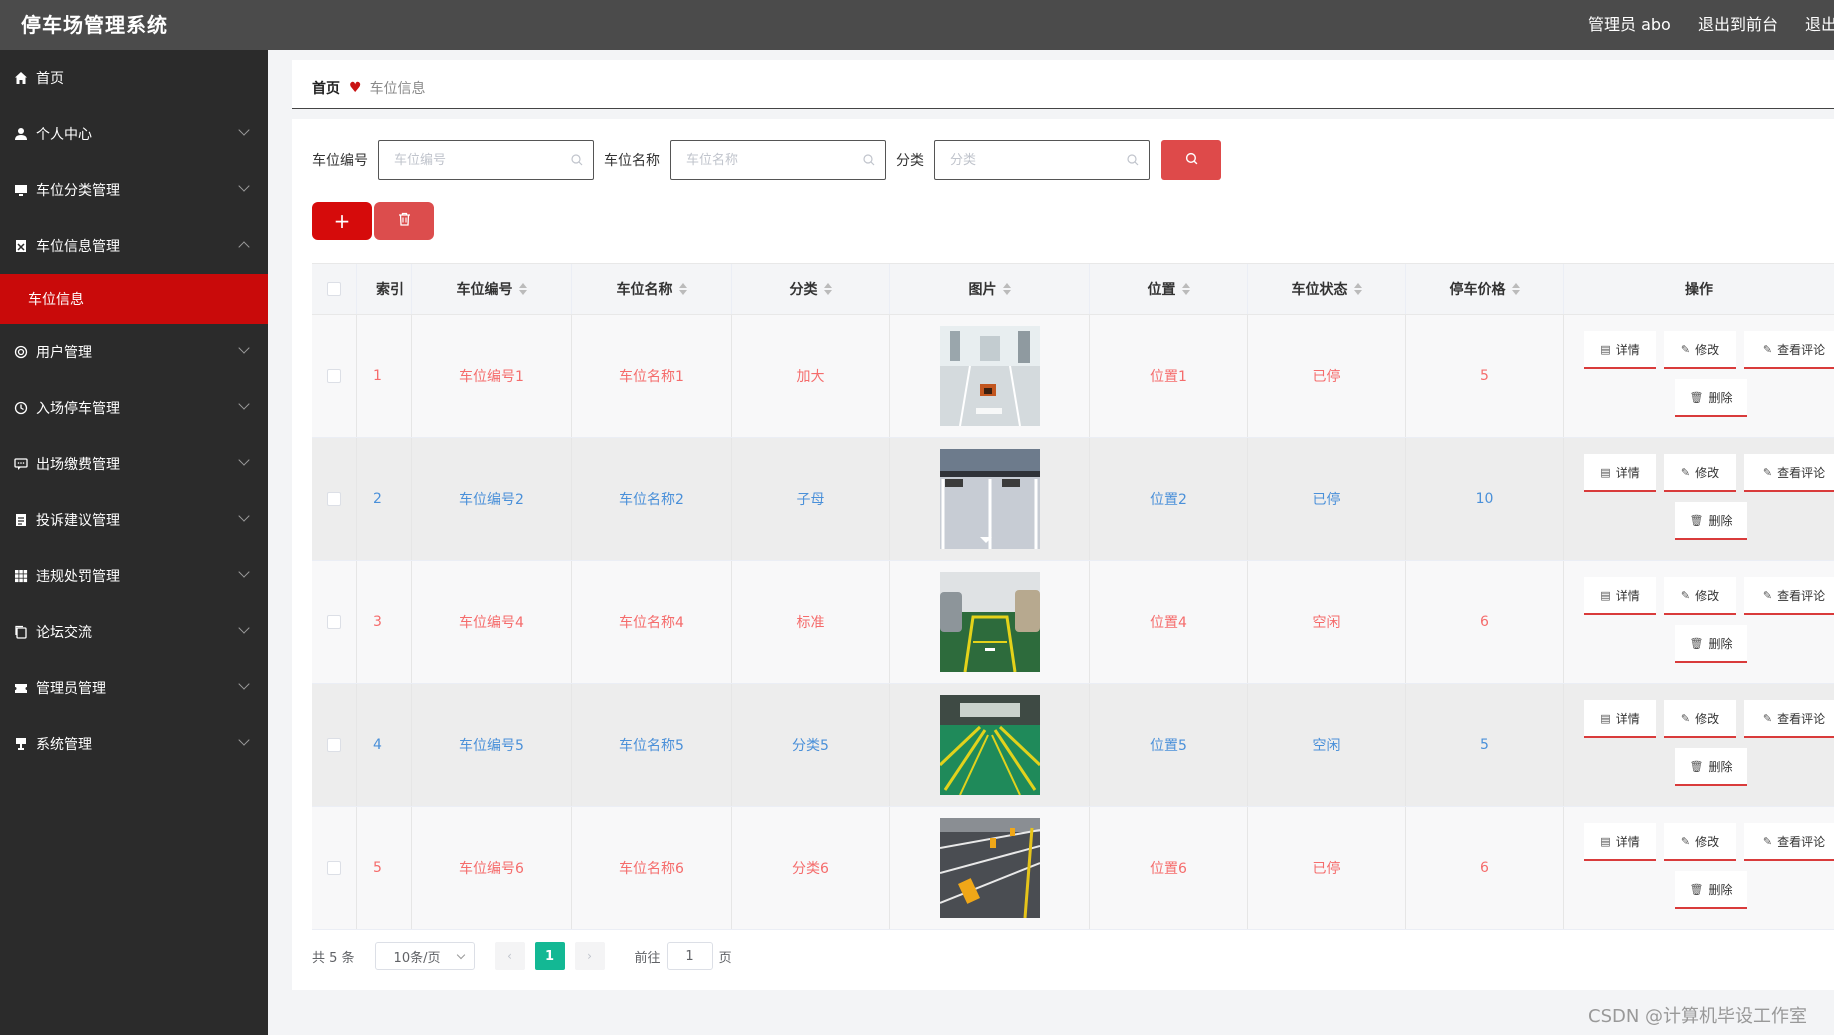 This screenshot has width=1834, height=1035. Describe the element at coordinates (134, 408) in the screenshot. I see `sidebar-item-entry-parking: 入场停车管理` at that location.